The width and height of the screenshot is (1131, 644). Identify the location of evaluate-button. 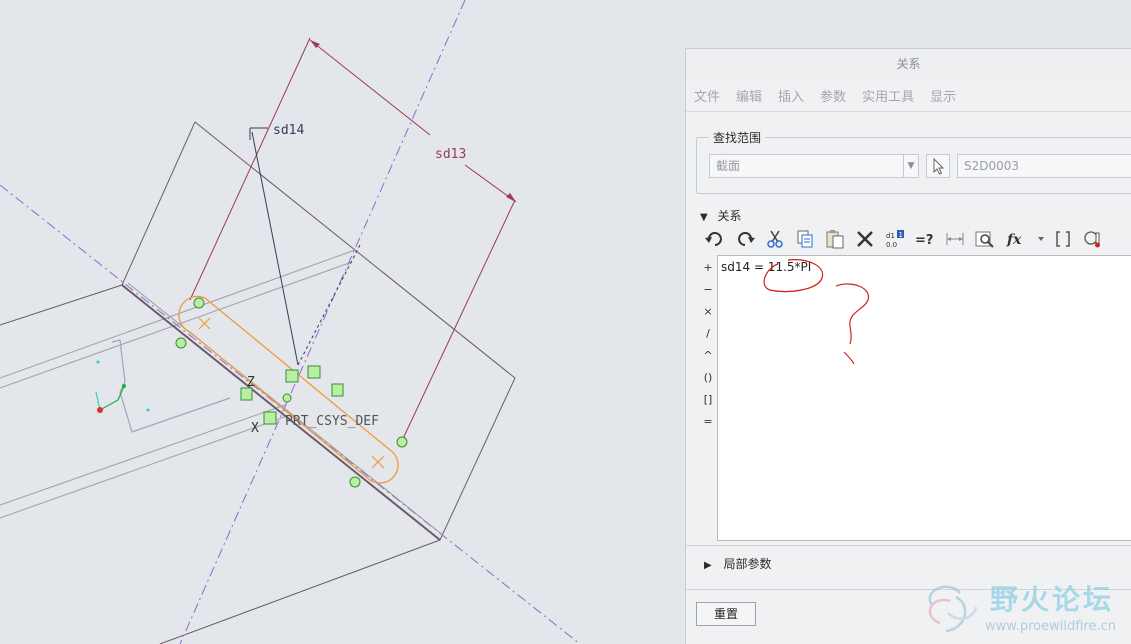
(985, 239).